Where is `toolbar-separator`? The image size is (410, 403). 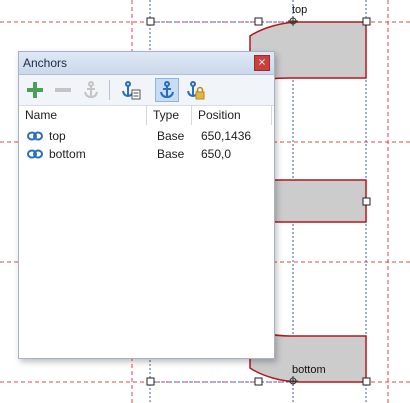
toolbar-separator is located at coordinates (109, 90).